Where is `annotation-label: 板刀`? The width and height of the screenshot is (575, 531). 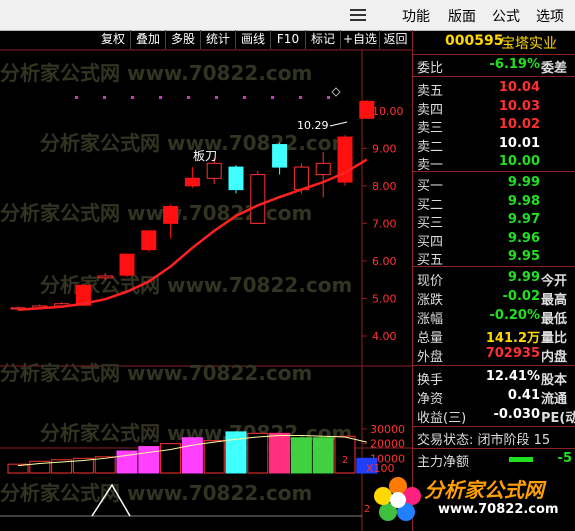 annotation-label: 板刀 is located at coordinates (205, 156).